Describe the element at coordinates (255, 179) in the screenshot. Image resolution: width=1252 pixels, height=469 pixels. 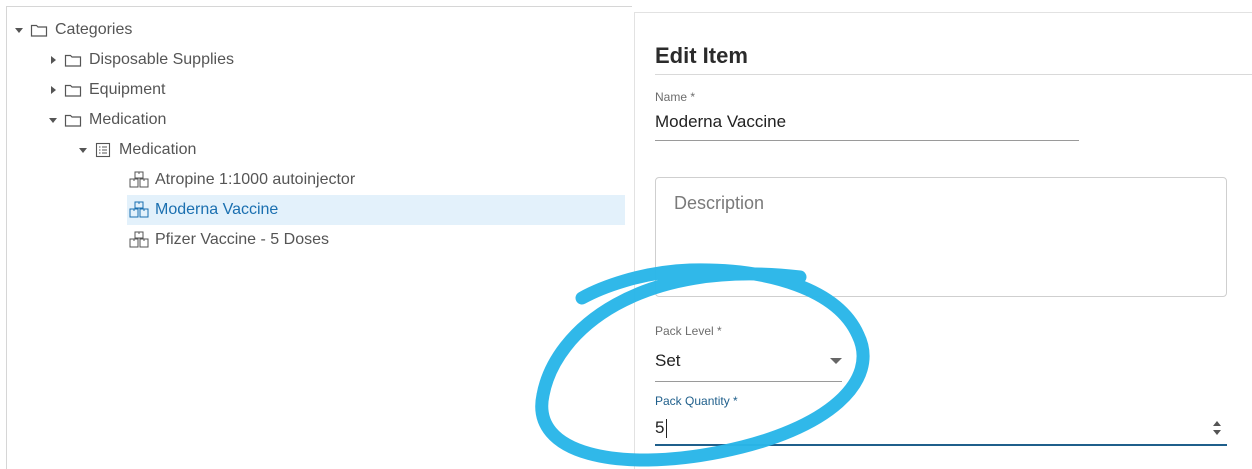
I see `tree-node-label: Atropine 1:1000 autoinjector` at that location.